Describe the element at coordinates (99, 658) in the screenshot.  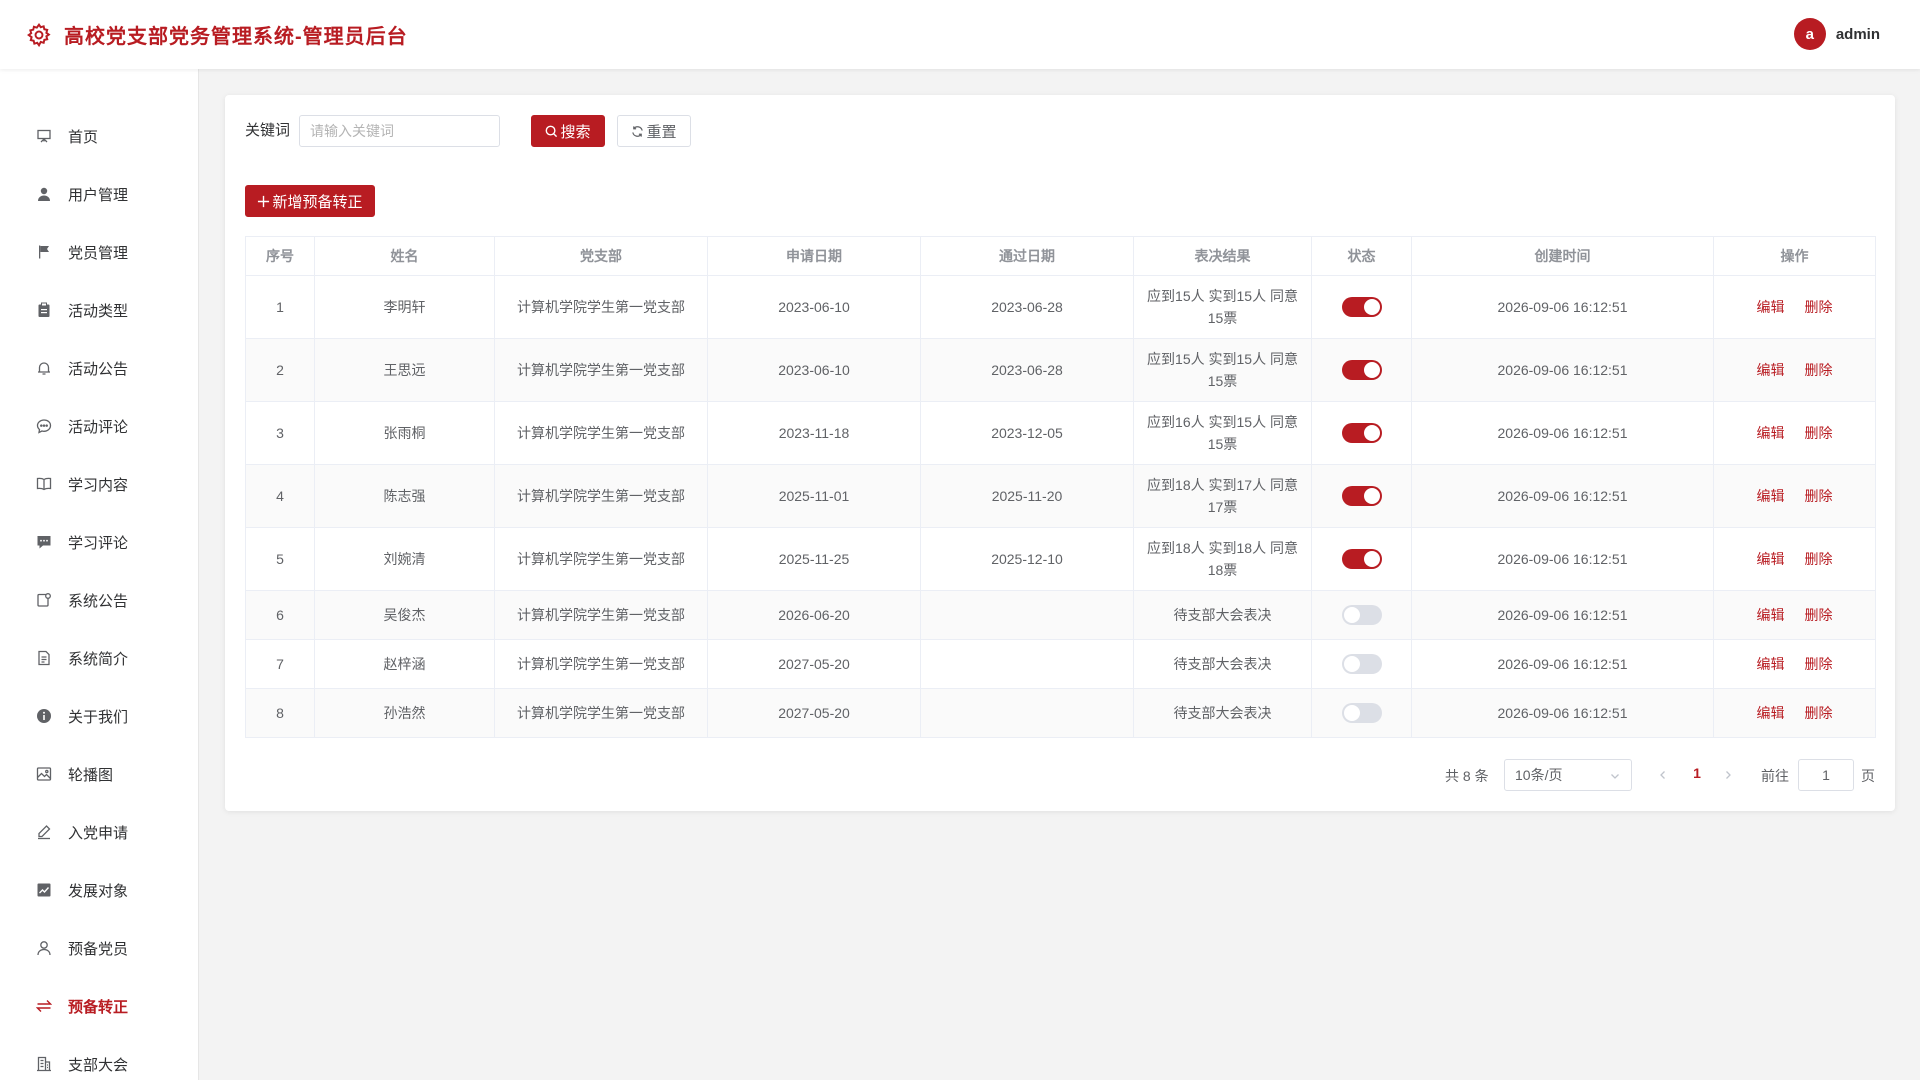
I see `sidebar-item-system-intro: 系统简介` at that location.